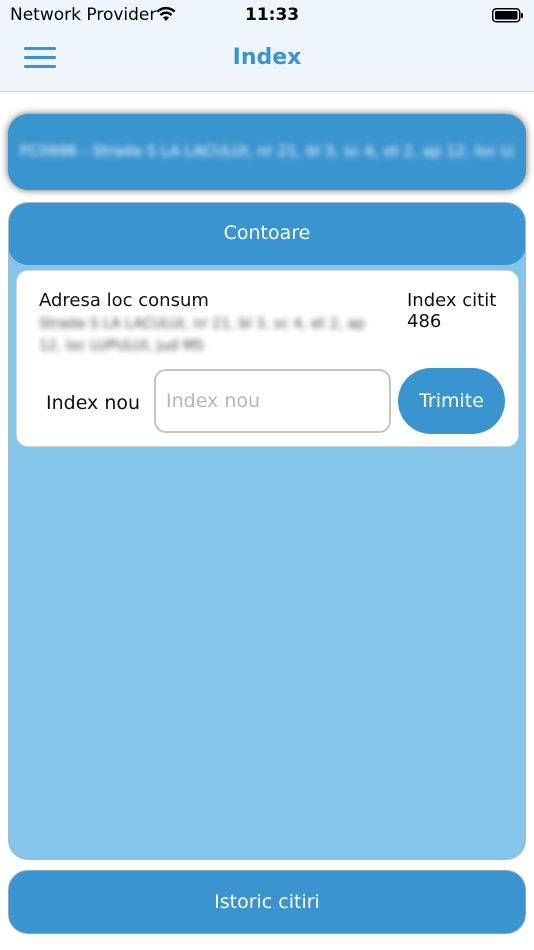 The width and height of the screenshot is (534, 950). What do you see at coordinates (93, 403) in the screenshot?
I see `new-index-label: Index nou` at bounding box center [93, 403].